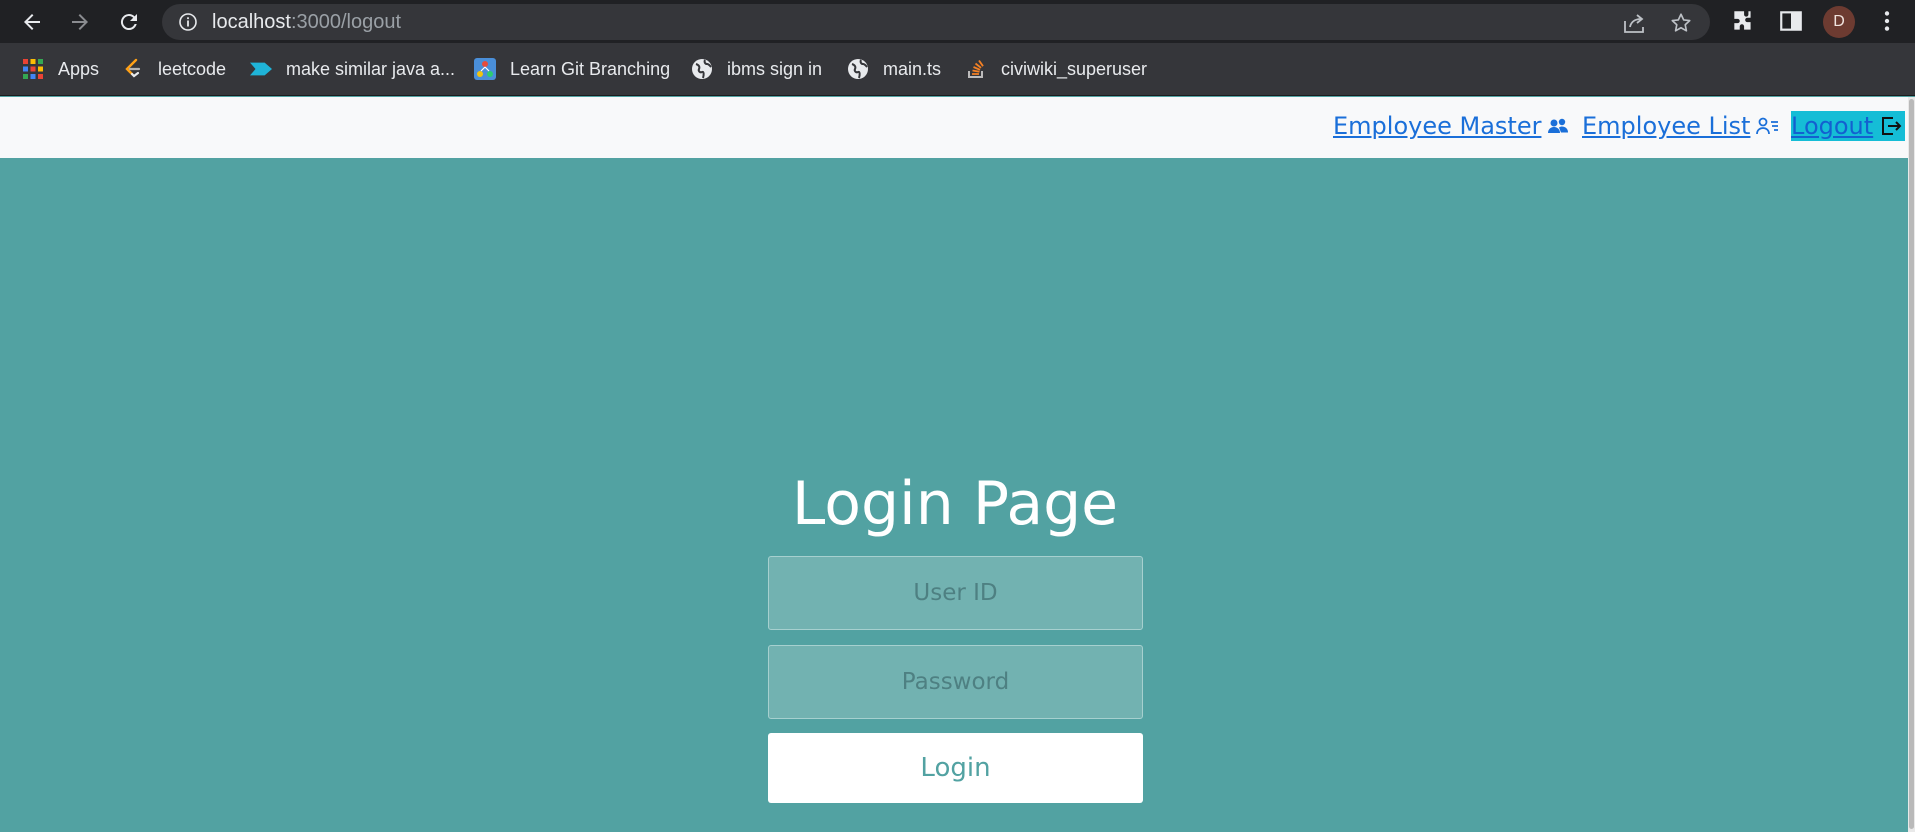 Image resolution: width=1915 pixels, height=832 pixels. I want to click on reload-icon, so click(128, 22).